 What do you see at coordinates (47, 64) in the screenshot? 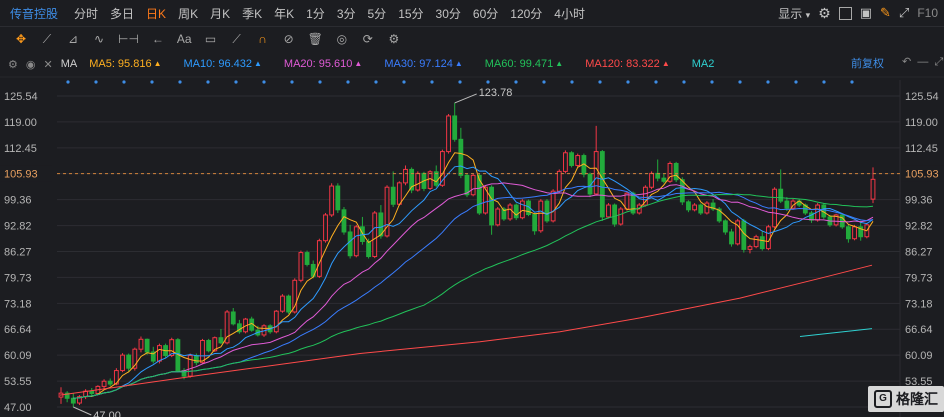
I see `ma-close-icon: ✕` at bounding box center [47, 64].